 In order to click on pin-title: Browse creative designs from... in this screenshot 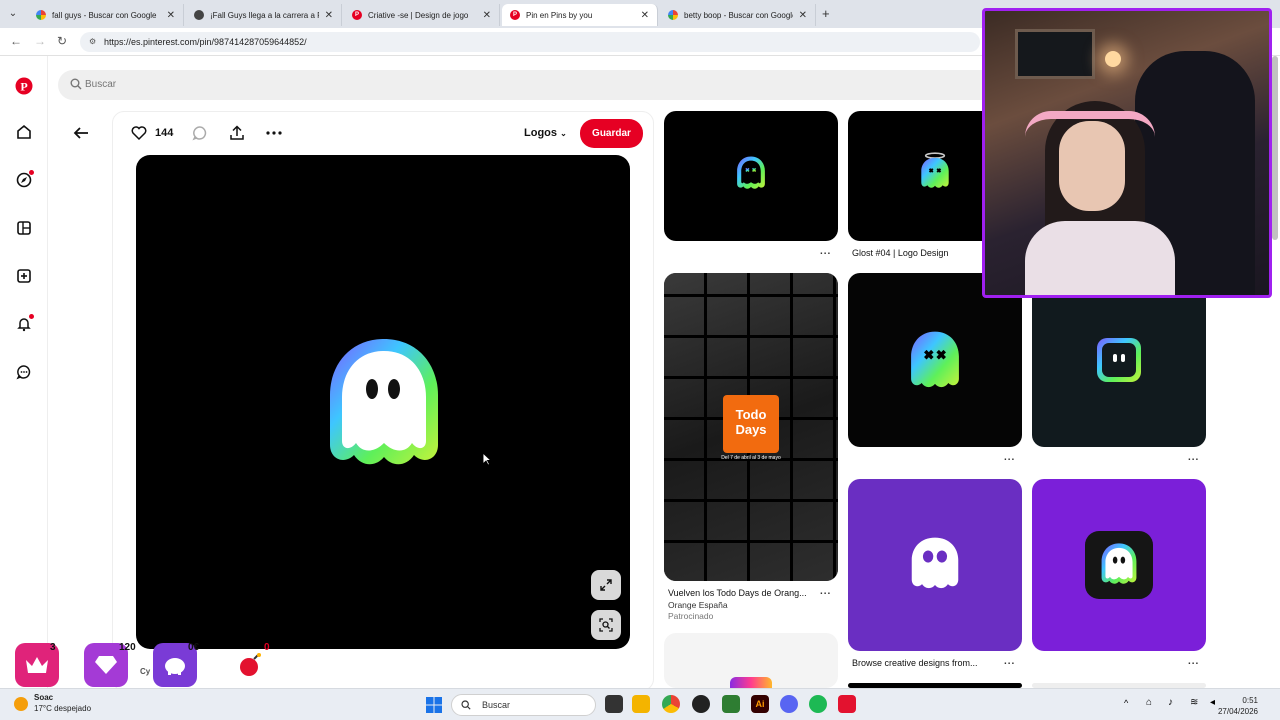, I will do `click(915, 663)`.